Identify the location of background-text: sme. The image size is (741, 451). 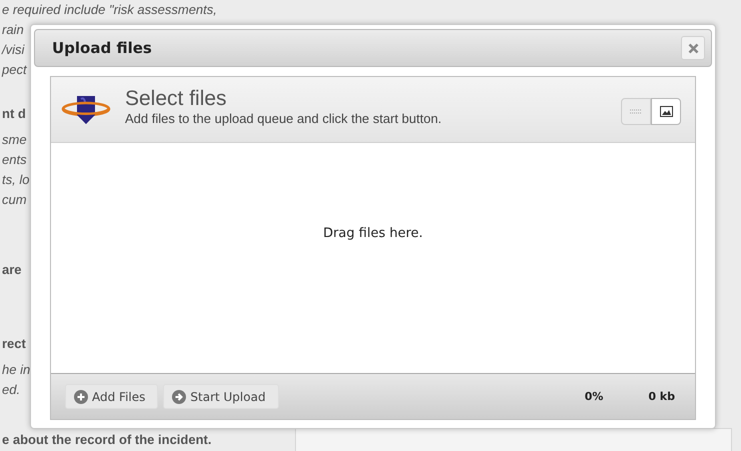
(14, 140).